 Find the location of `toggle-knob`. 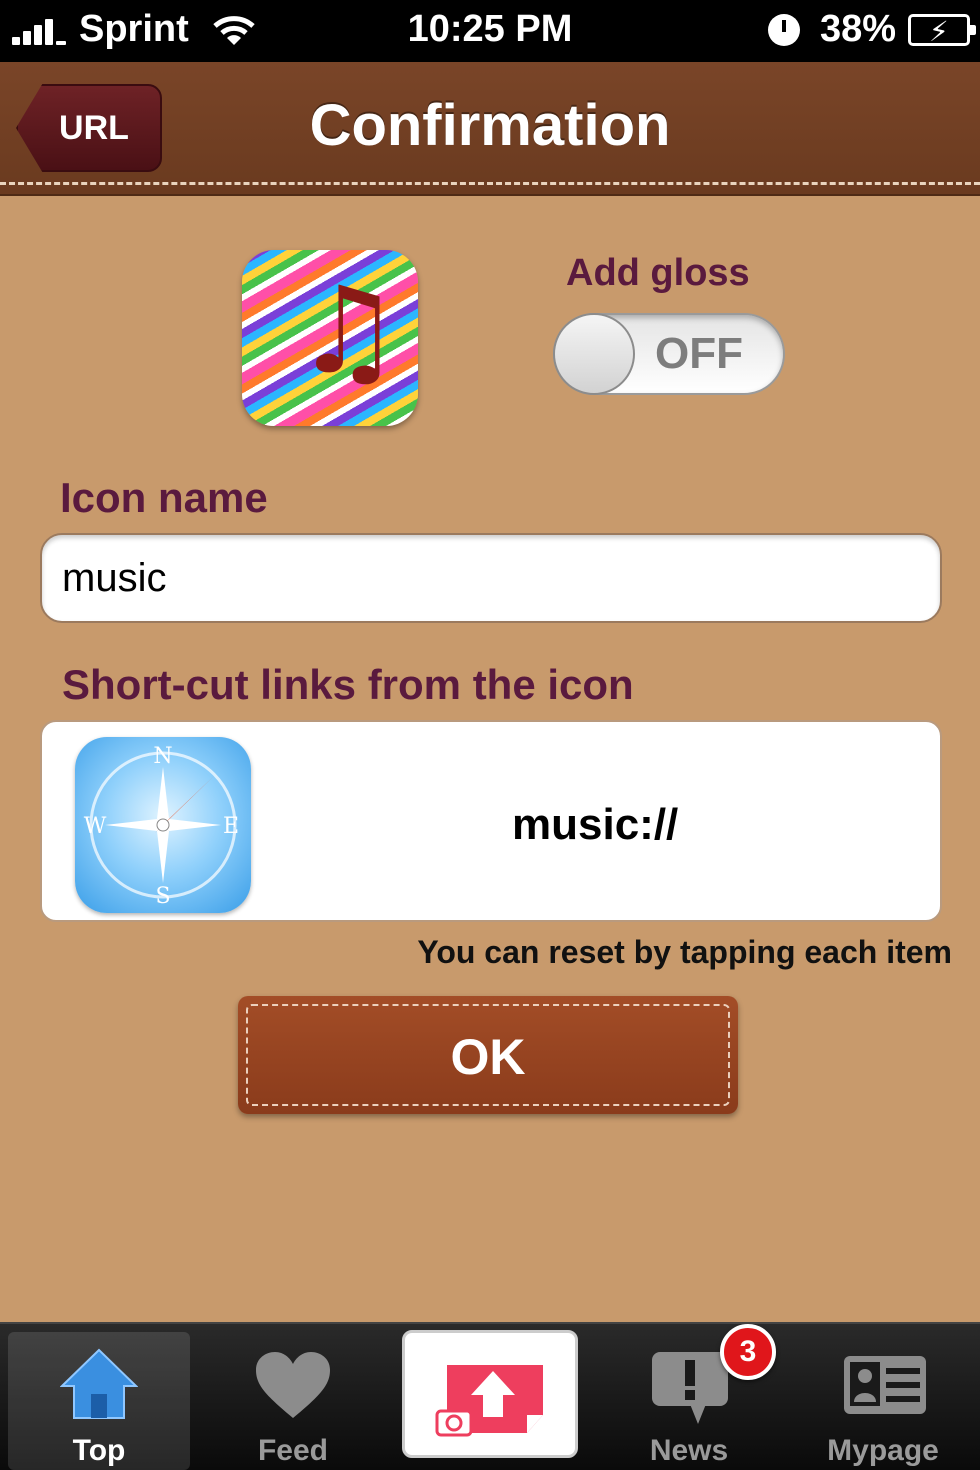

toggle-knob is located at coordinates (594, 354).